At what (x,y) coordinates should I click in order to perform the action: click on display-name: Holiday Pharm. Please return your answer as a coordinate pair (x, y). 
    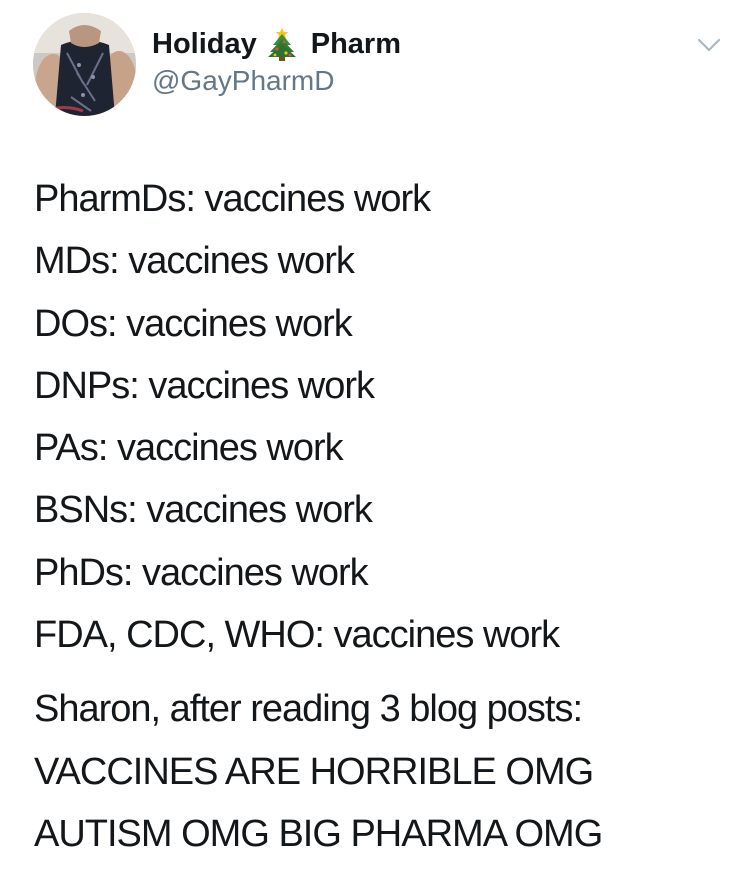
    Looking at the image, I should click on (402, 44).